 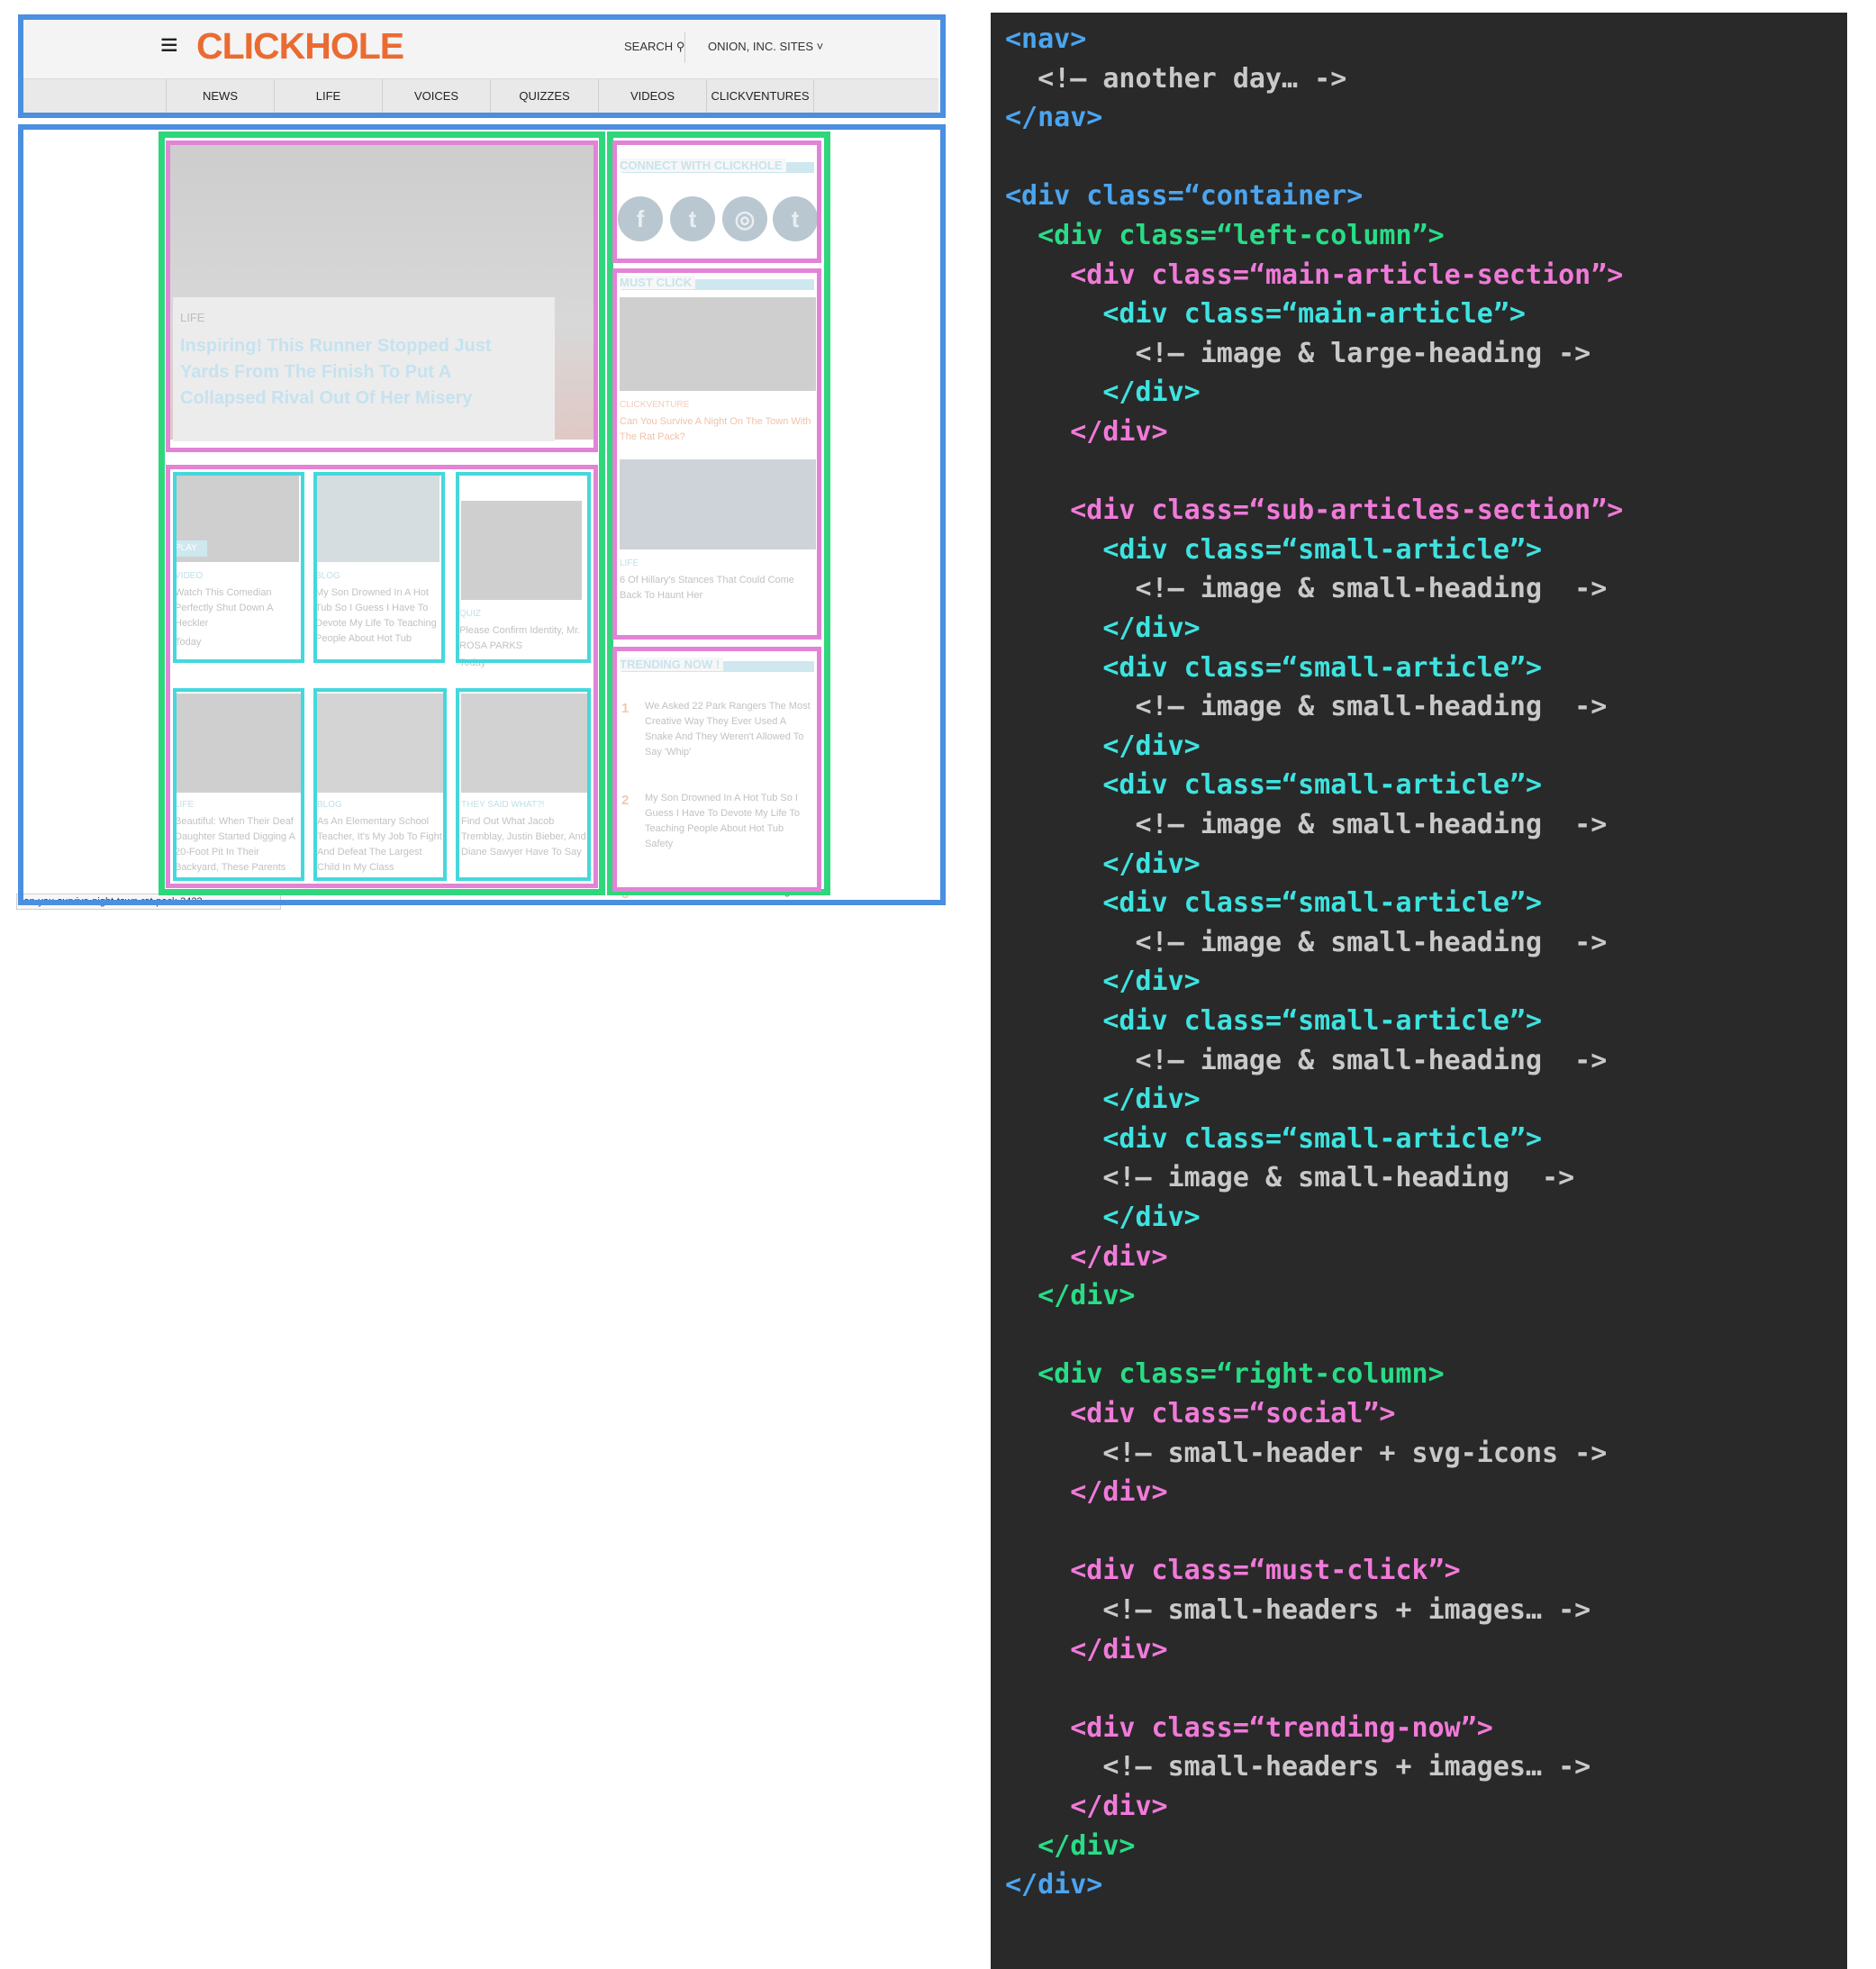 What do you see at coordinates (382, 297) in the screenshot?
I see `main-article-section-outline` at bounding box center [382, 297].